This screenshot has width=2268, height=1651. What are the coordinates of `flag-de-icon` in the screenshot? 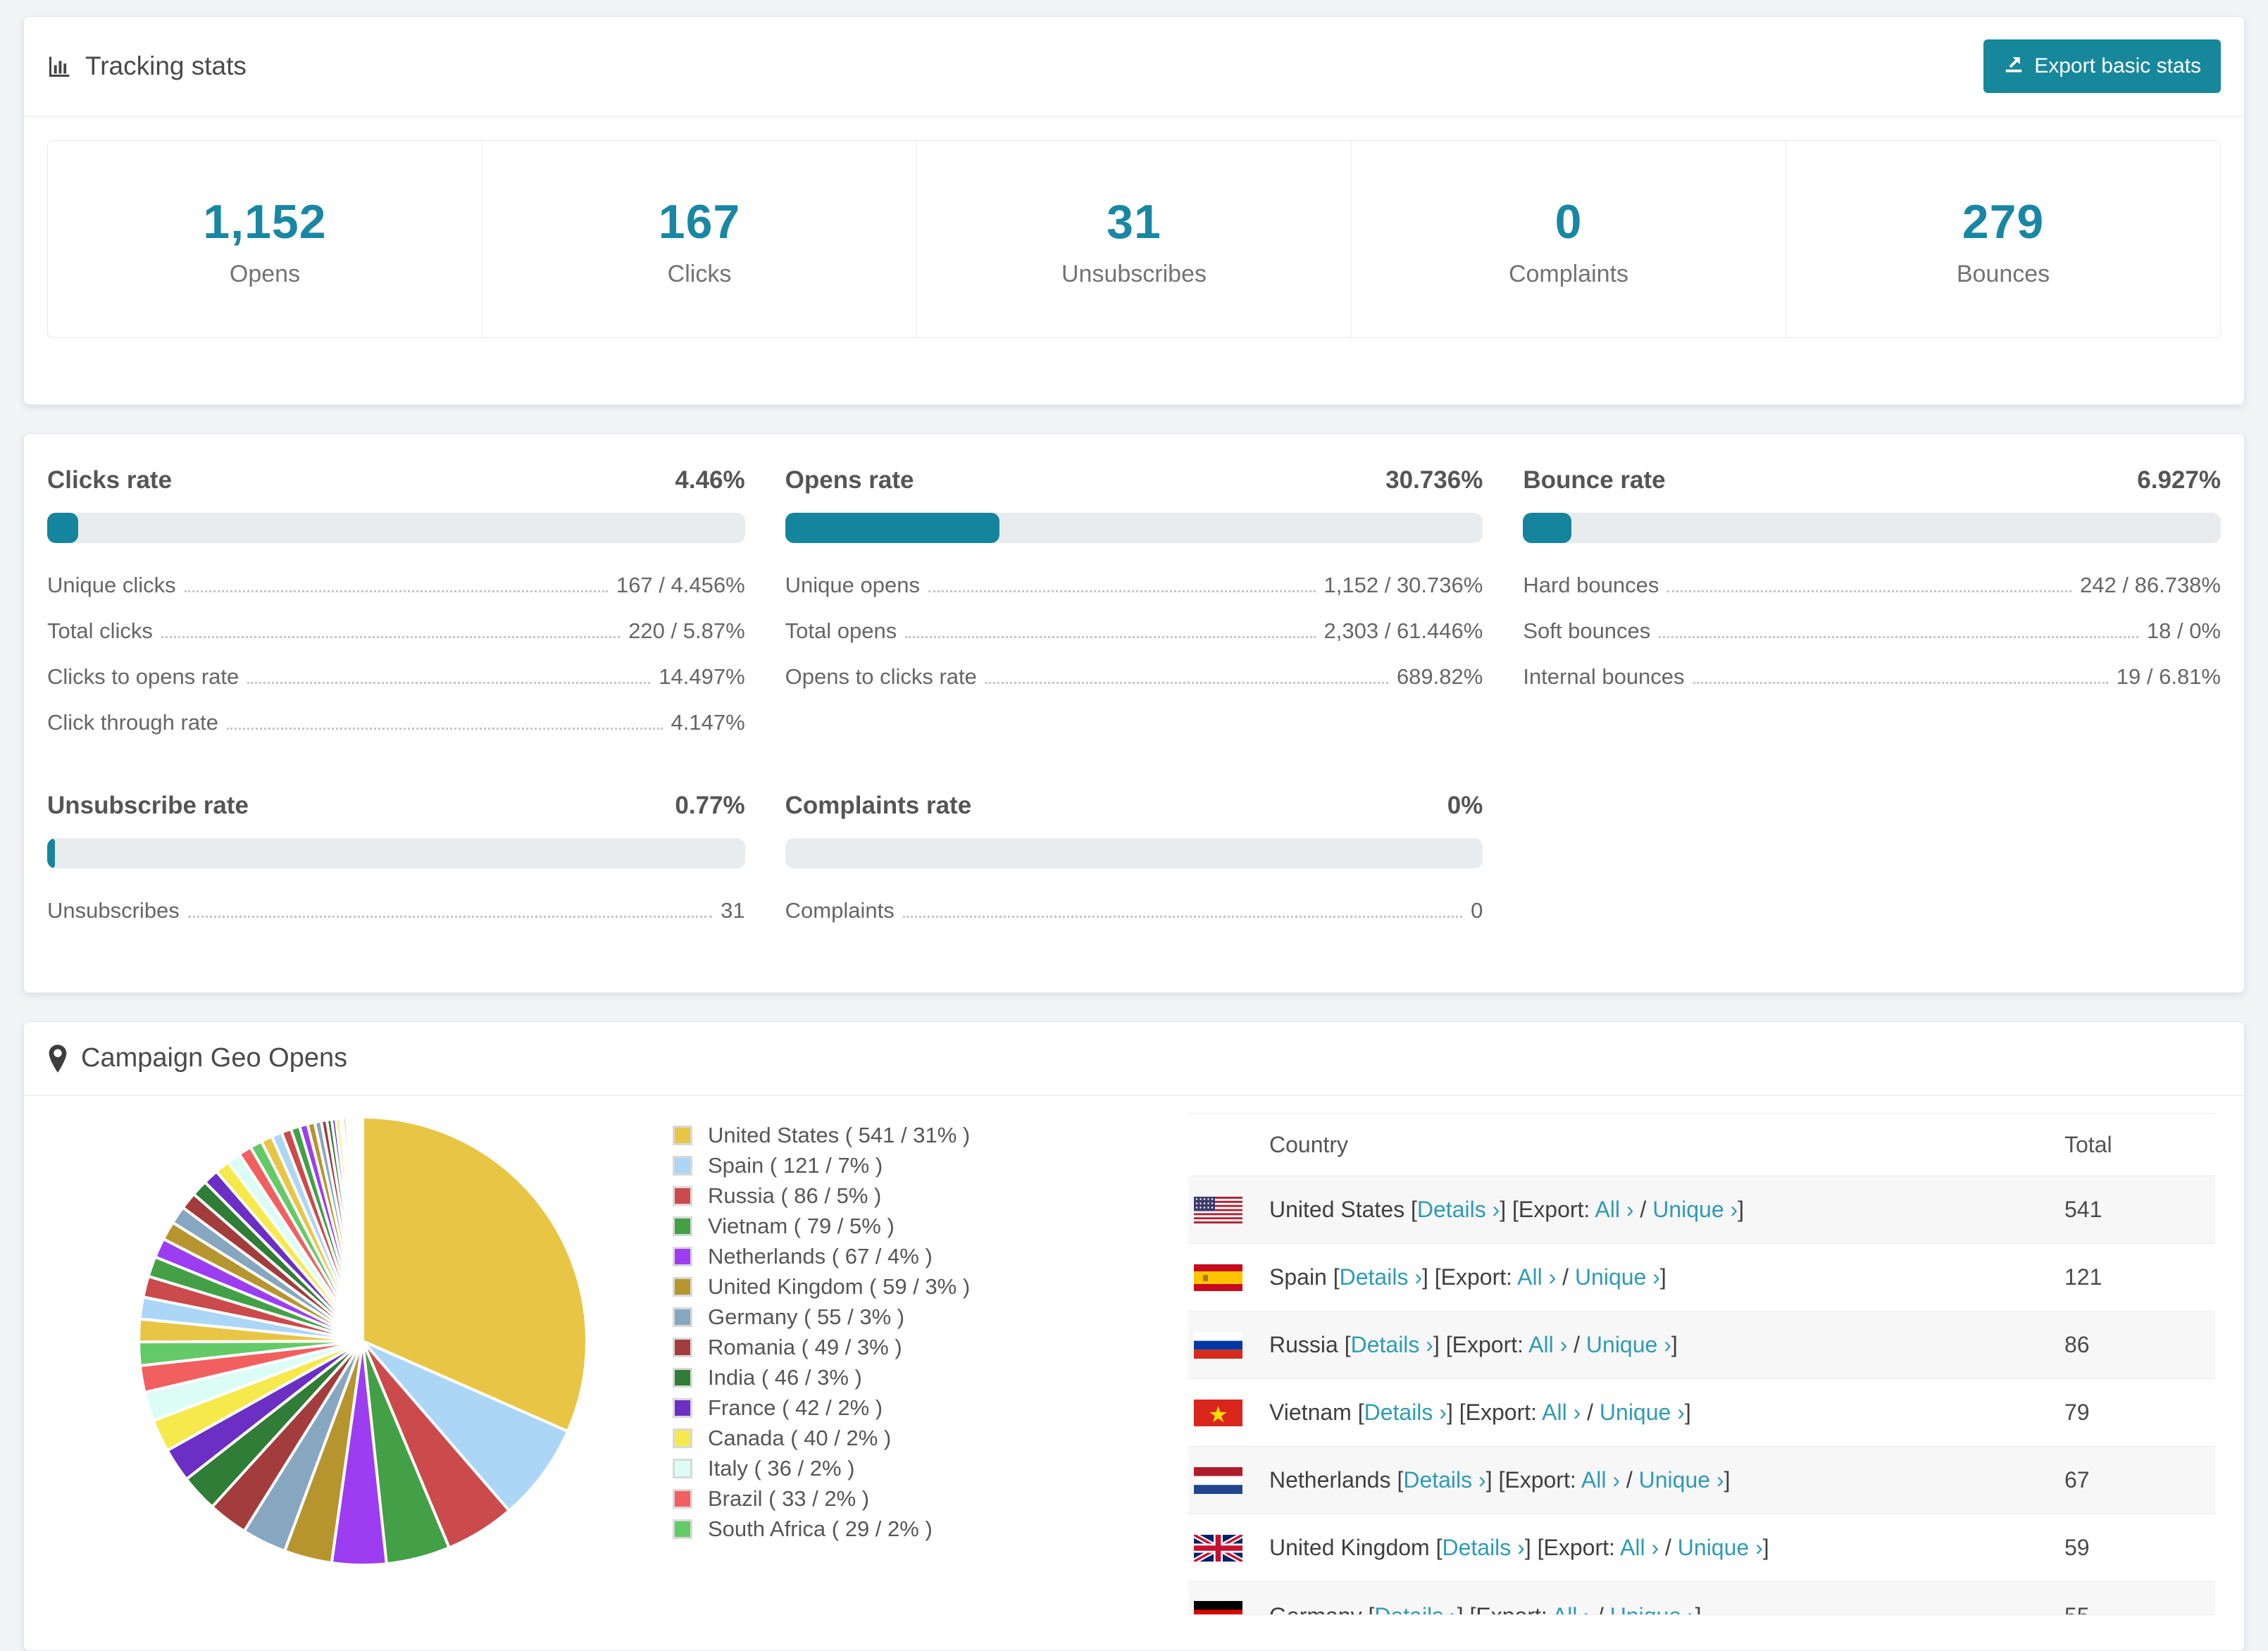 It's located at (1232, 1607).